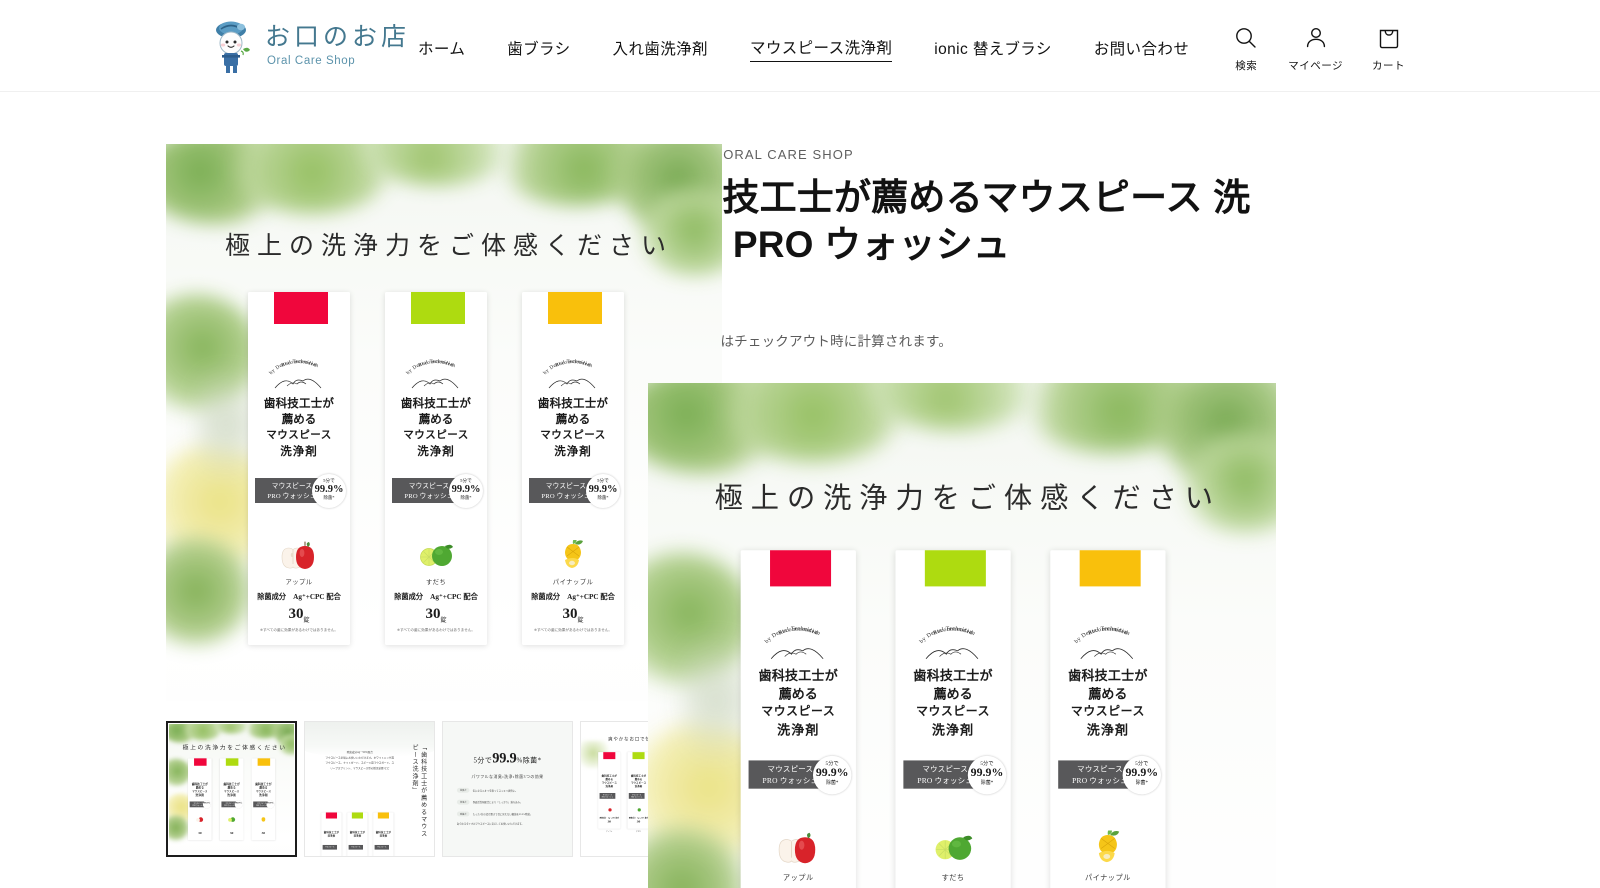  What do you see at coordinates (299, 630) in the screenshot?
I see `fine-print-apple: ※すべての菌に効果があるわけではありません。` at bounding box center [299, 630].